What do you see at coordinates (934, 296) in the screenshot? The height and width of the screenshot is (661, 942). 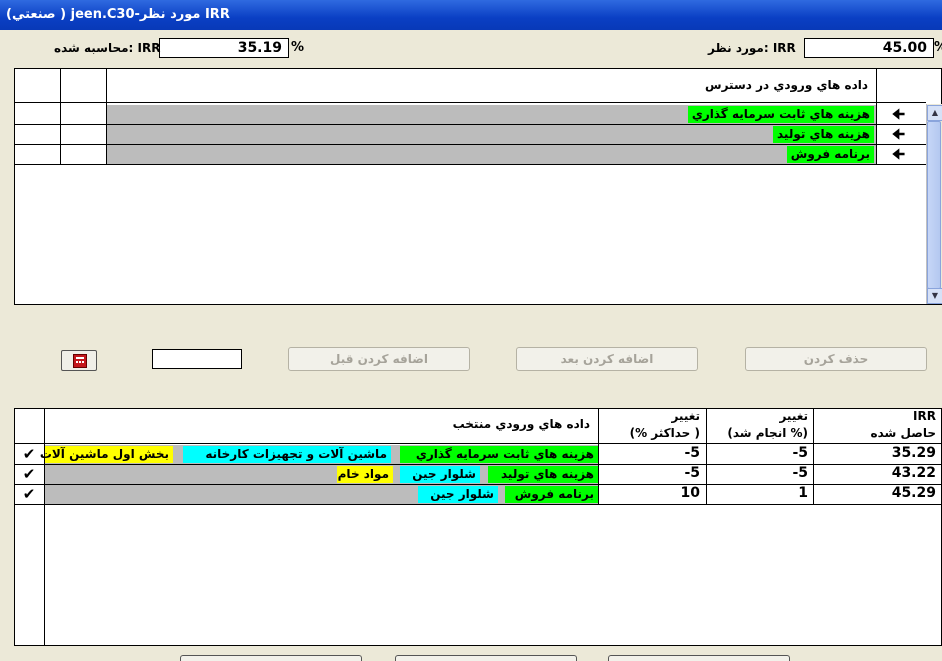 I see `scroll-down-icon: ▼` at bounding box center [934, 296].